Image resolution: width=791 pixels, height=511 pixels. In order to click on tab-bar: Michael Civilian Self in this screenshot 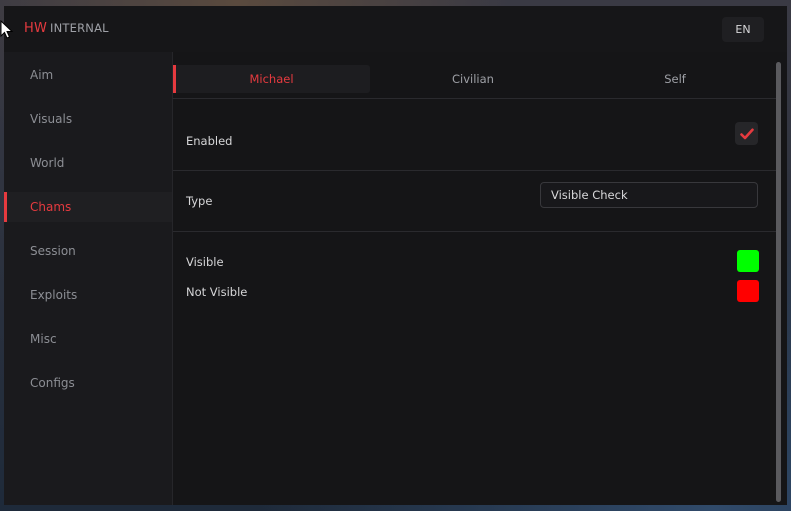, I will do `click(475, 75)`.